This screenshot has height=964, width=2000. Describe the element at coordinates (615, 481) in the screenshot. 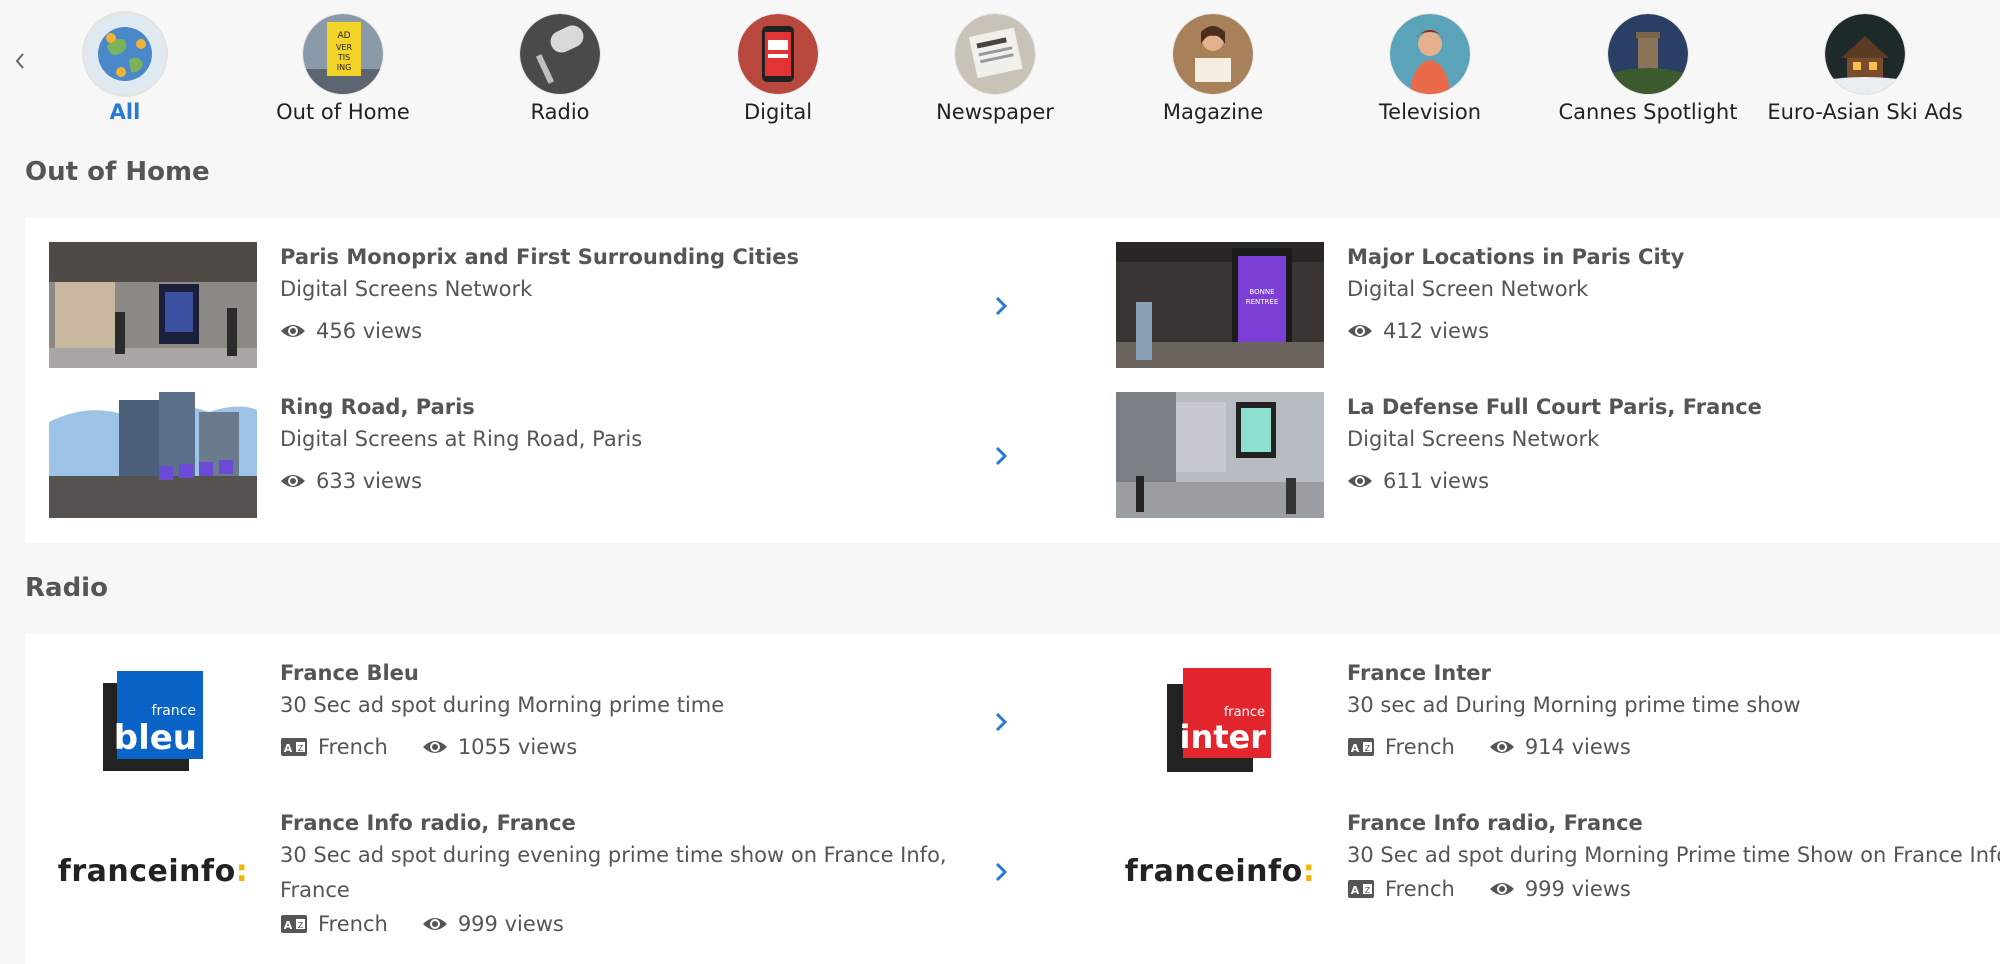

I see `listing-meta: 633 views` at that location.